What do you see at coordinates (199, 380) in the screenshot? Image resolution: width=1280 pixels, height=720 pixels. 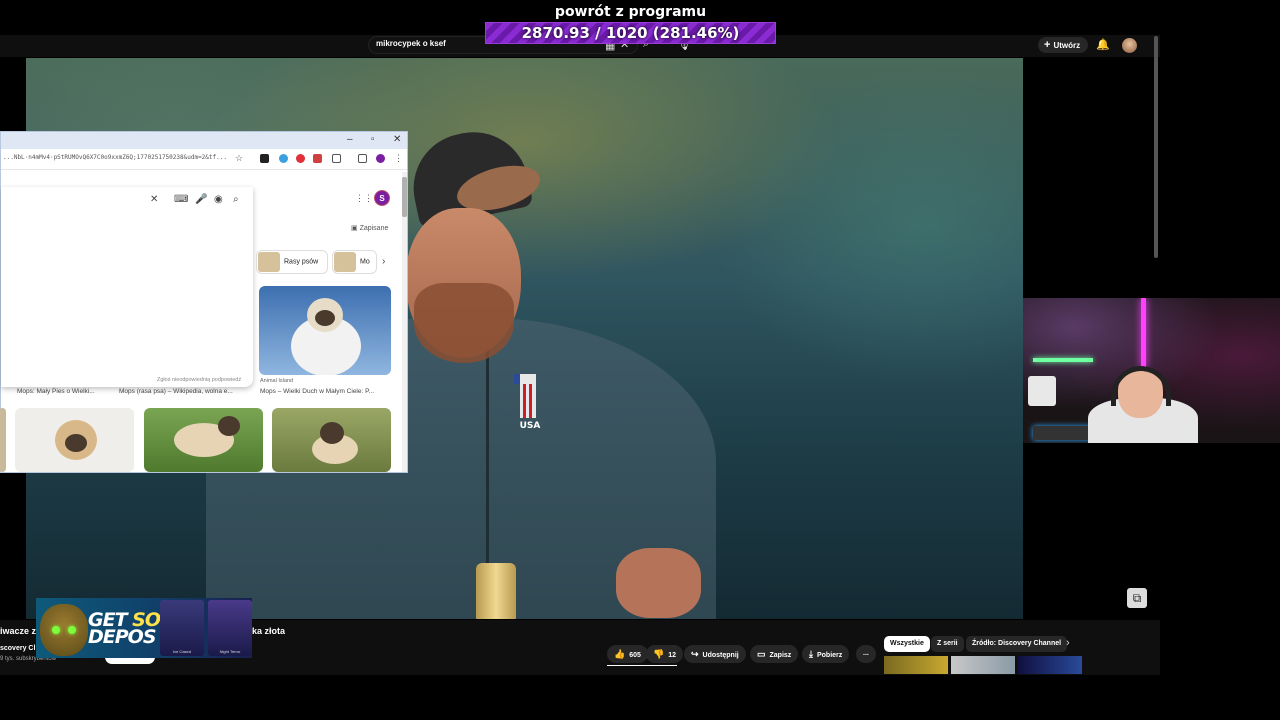 I see `suggestion-note: Zgłoś nieodpowiednią podpowiedź` at bounding box center [199, 380].